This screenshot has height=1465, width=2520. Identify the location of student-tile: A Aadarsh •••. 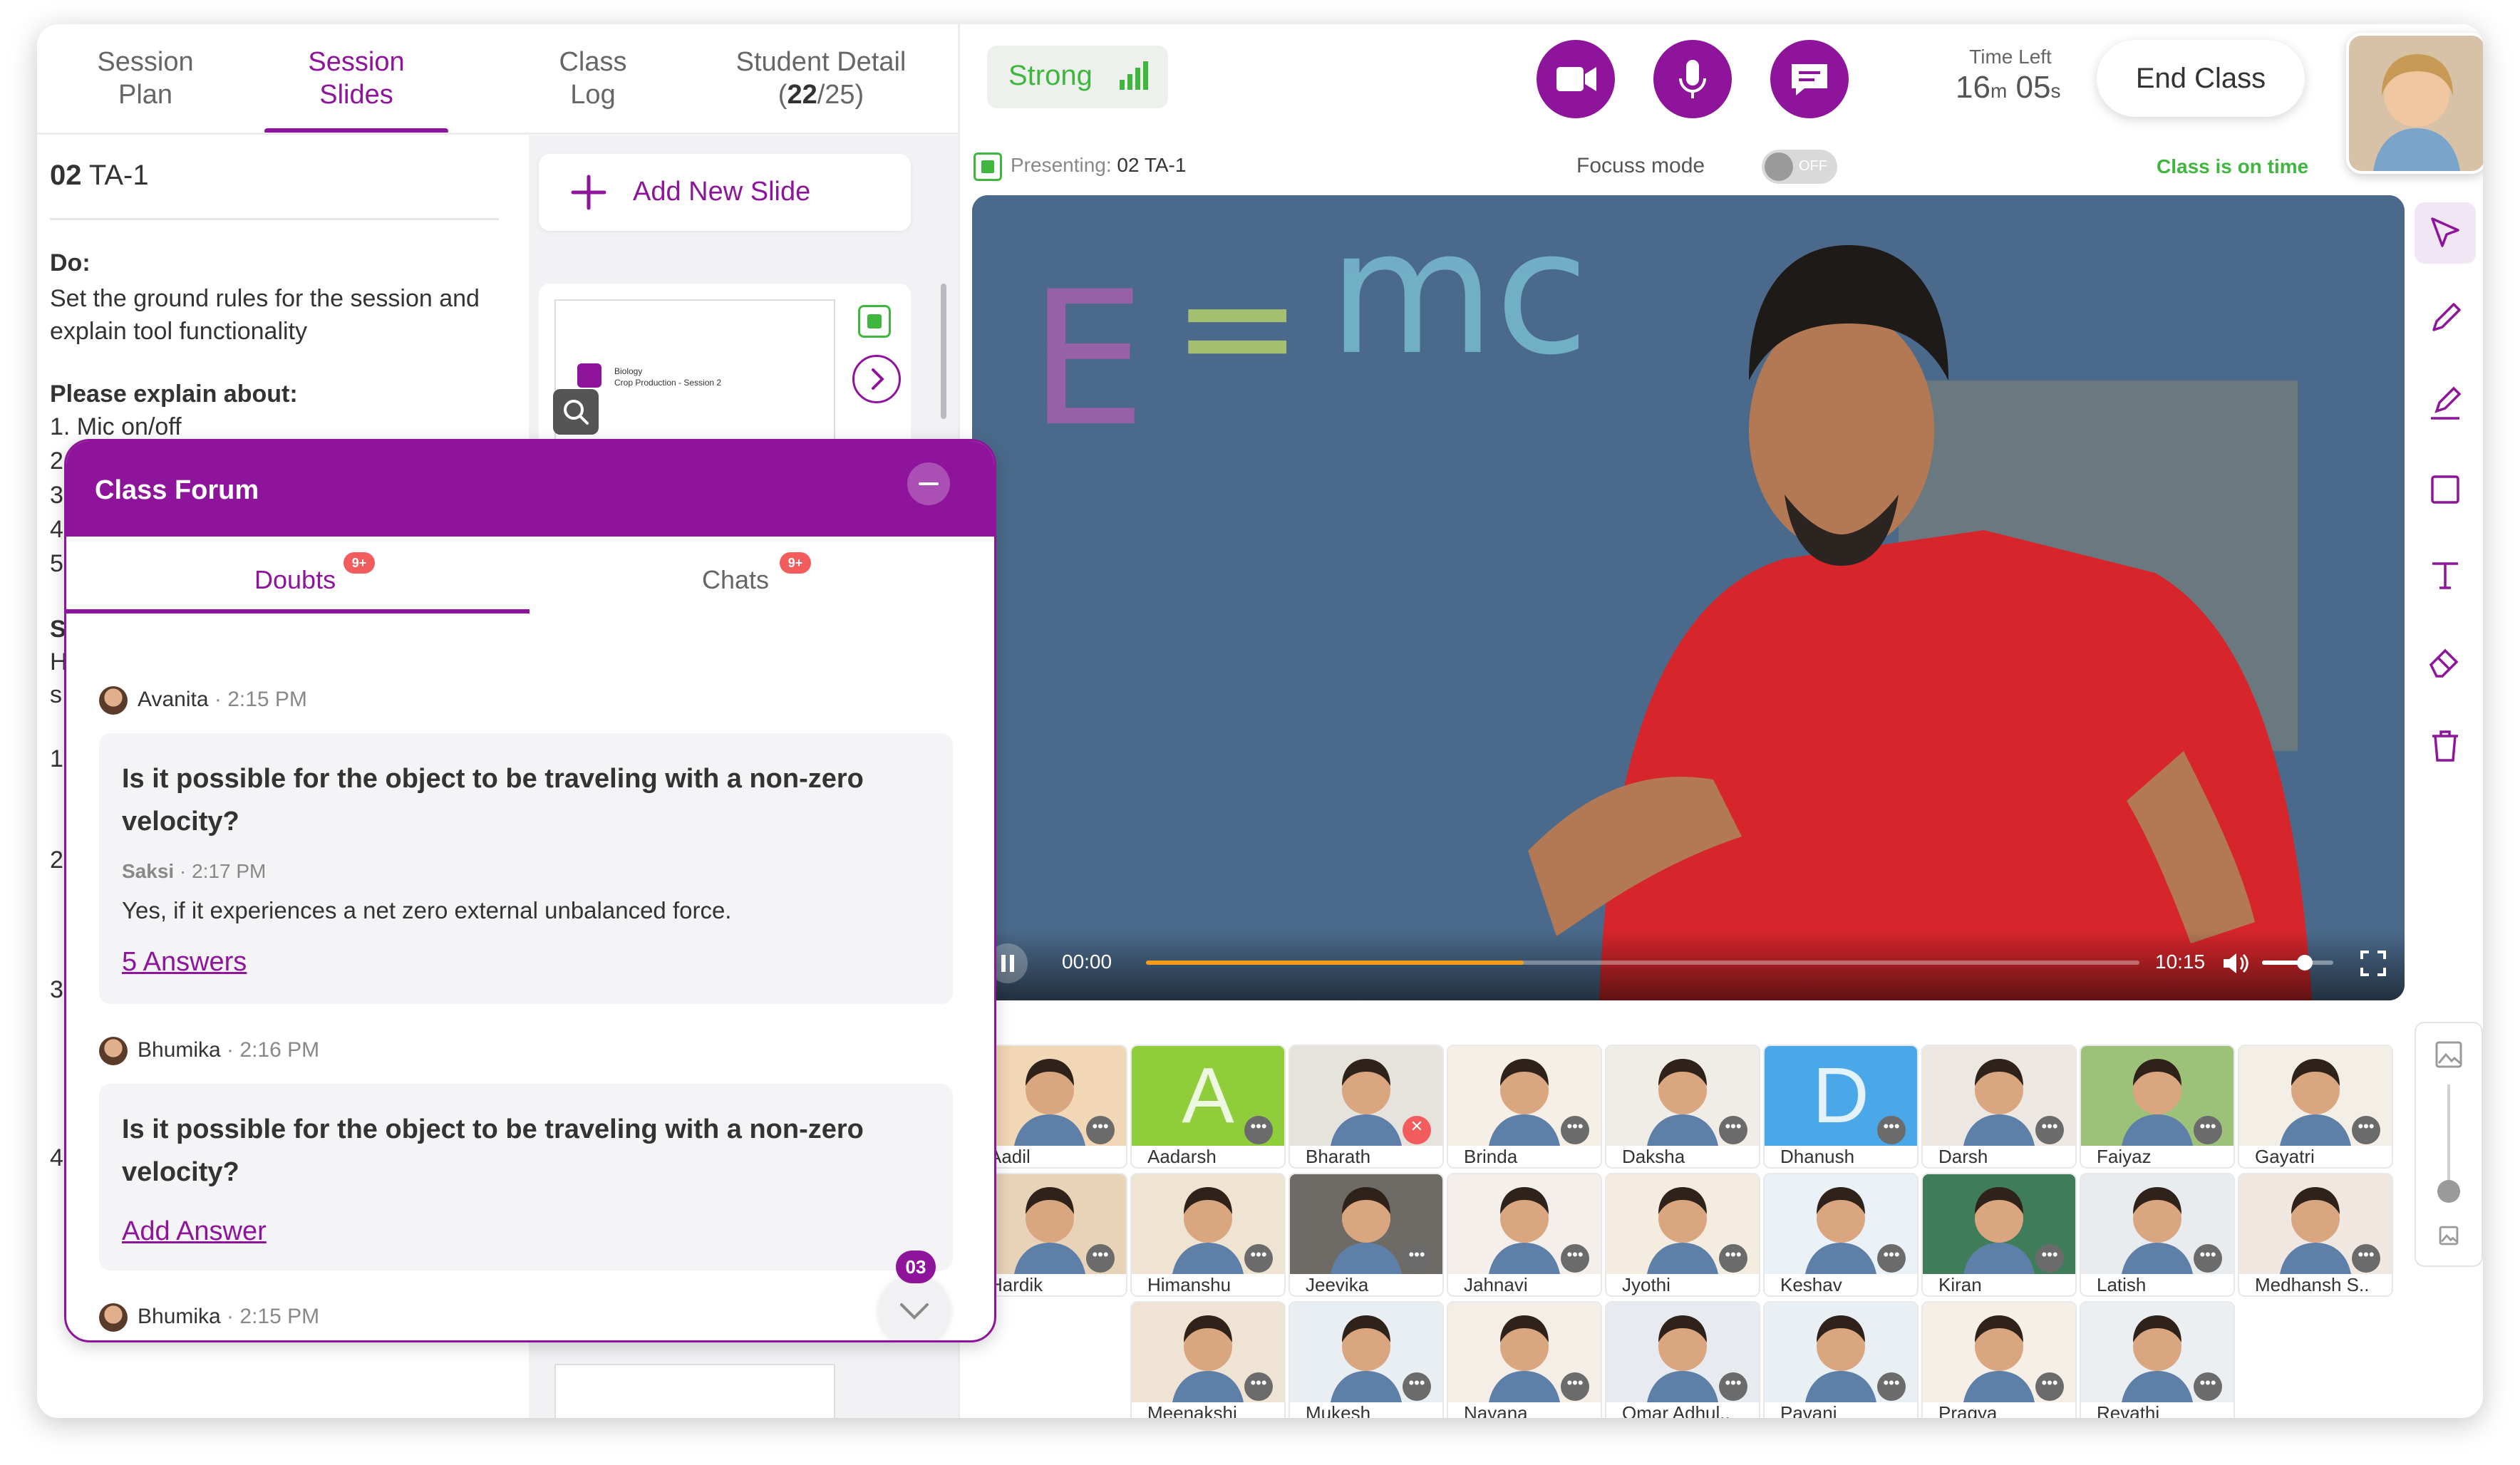
(1208, 1107).